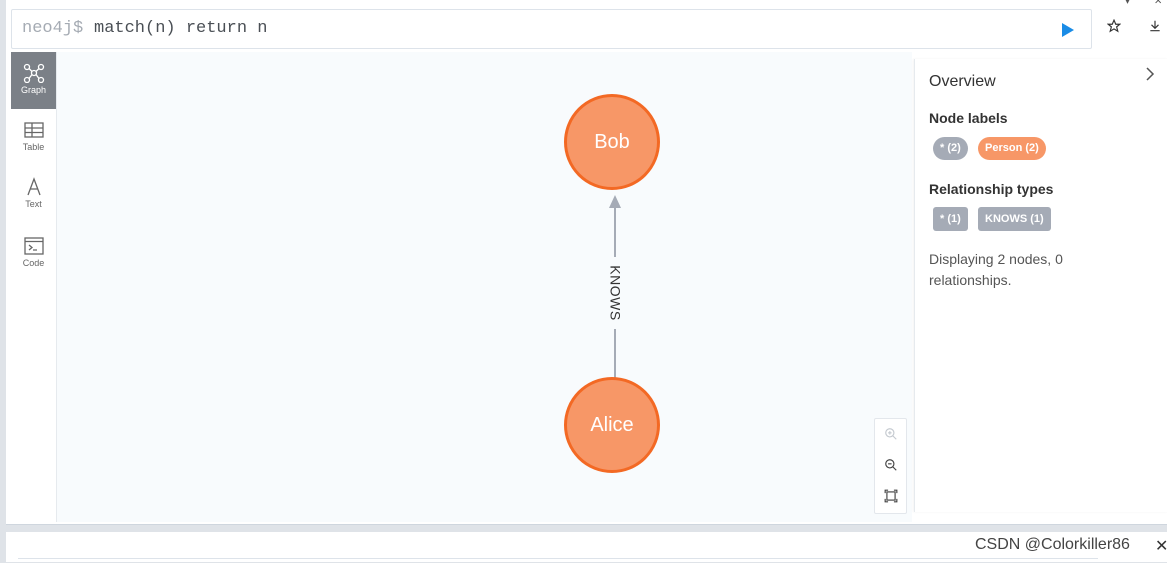  I want to click on zoom-in-icon, so click(890, 434).